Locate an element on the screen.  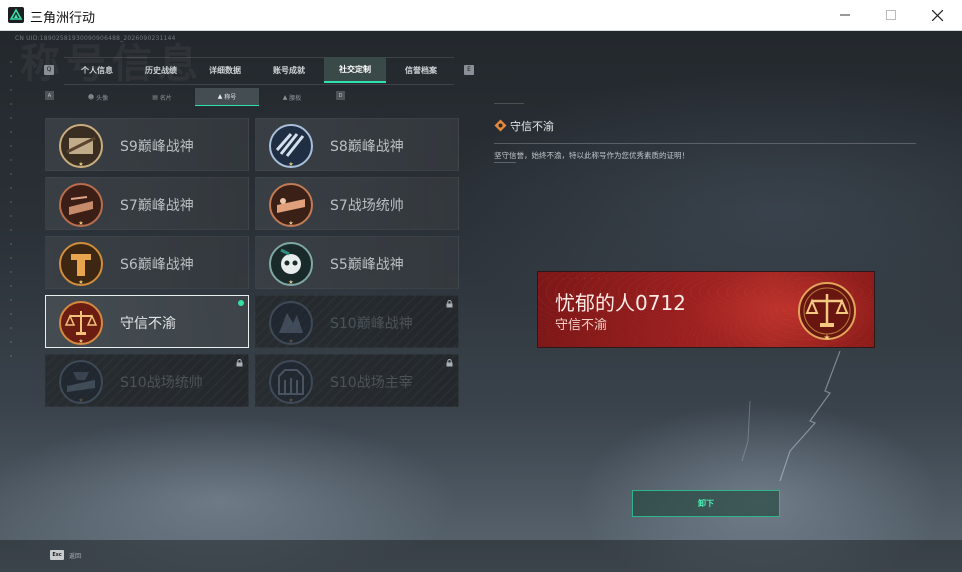
title-card-s7-commander: ★ S7战场统帅 is located at coordinates (357, 203).